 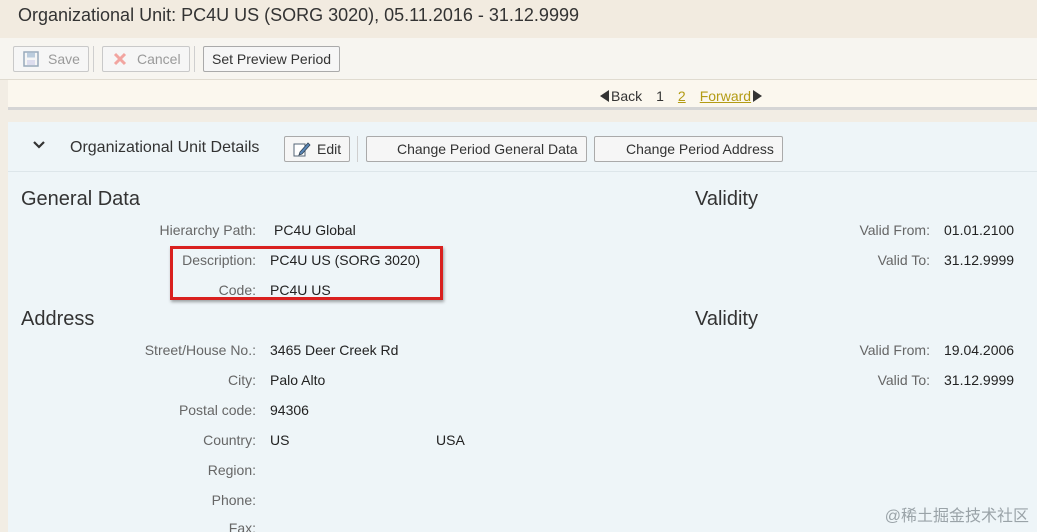 What do you see at coordinates (903, 260) in the screenshot?
I see `valid-to-label: Valid To:` at bounding box center [903, 260].